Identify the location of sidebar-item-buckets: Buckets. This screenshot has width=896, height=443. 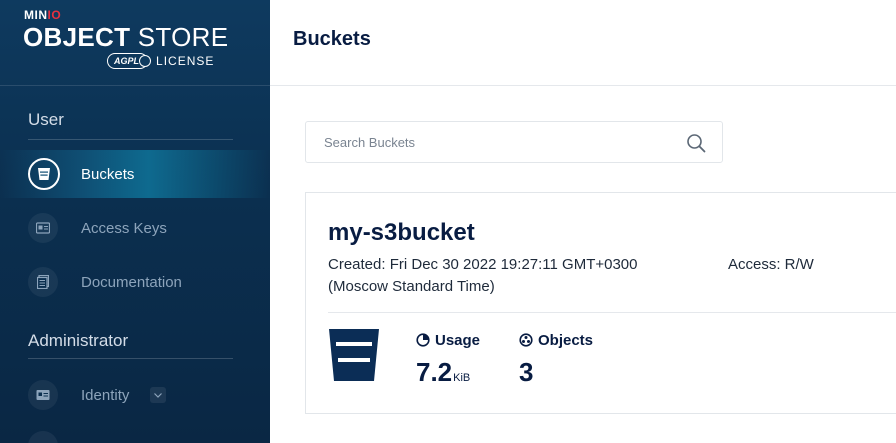
(135, 174).